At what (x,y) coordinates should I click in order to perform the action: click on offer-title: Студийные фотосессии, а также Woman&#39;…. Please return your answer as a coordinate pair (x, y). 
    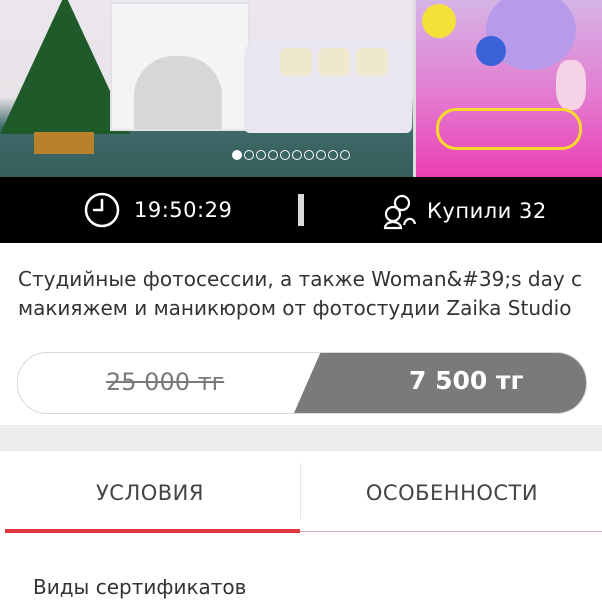
    Looking at the image, I should click on (300, 293).